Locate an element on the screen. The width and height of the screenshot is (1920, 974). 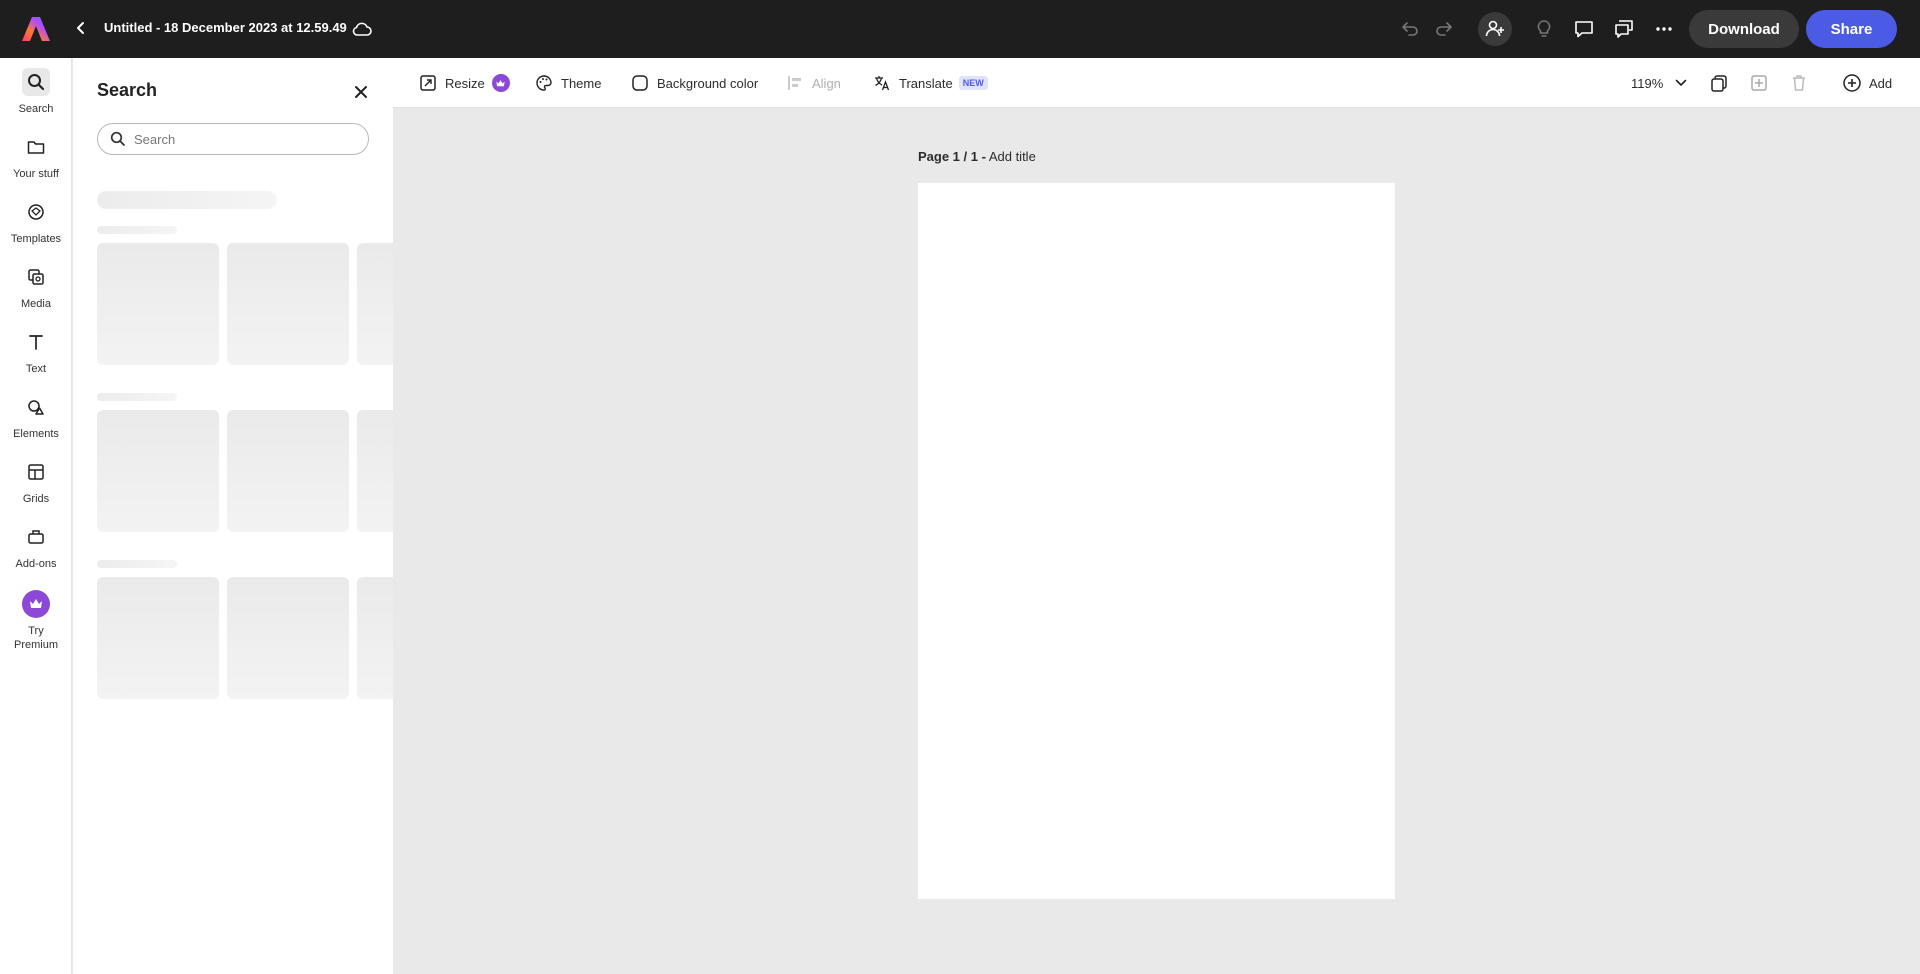
undo-icon is located at coordinates (1410, 29).